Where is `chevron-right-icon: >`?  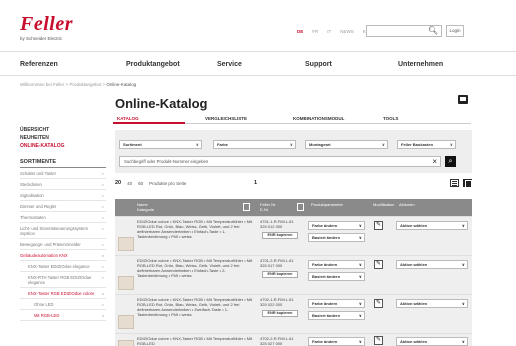
chevron-right-icon: > is located at coordinates (102, 206).